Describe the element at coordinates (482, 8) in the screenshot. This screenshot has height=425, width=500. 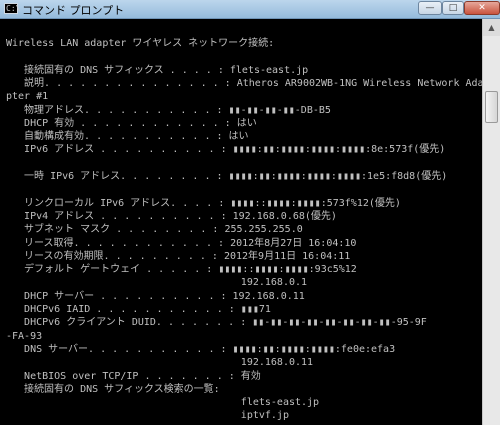
I see `close-button: ✕` at that location.